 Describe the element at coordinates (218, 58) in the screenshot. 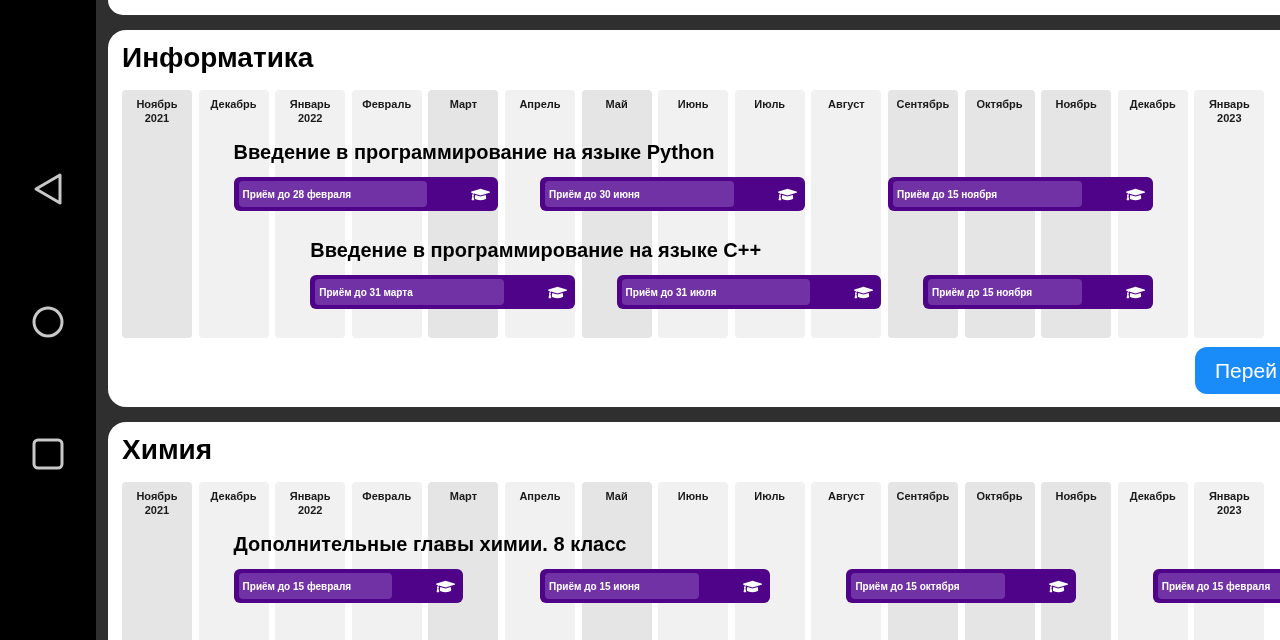

I see `section-title: Информатика` at that location.